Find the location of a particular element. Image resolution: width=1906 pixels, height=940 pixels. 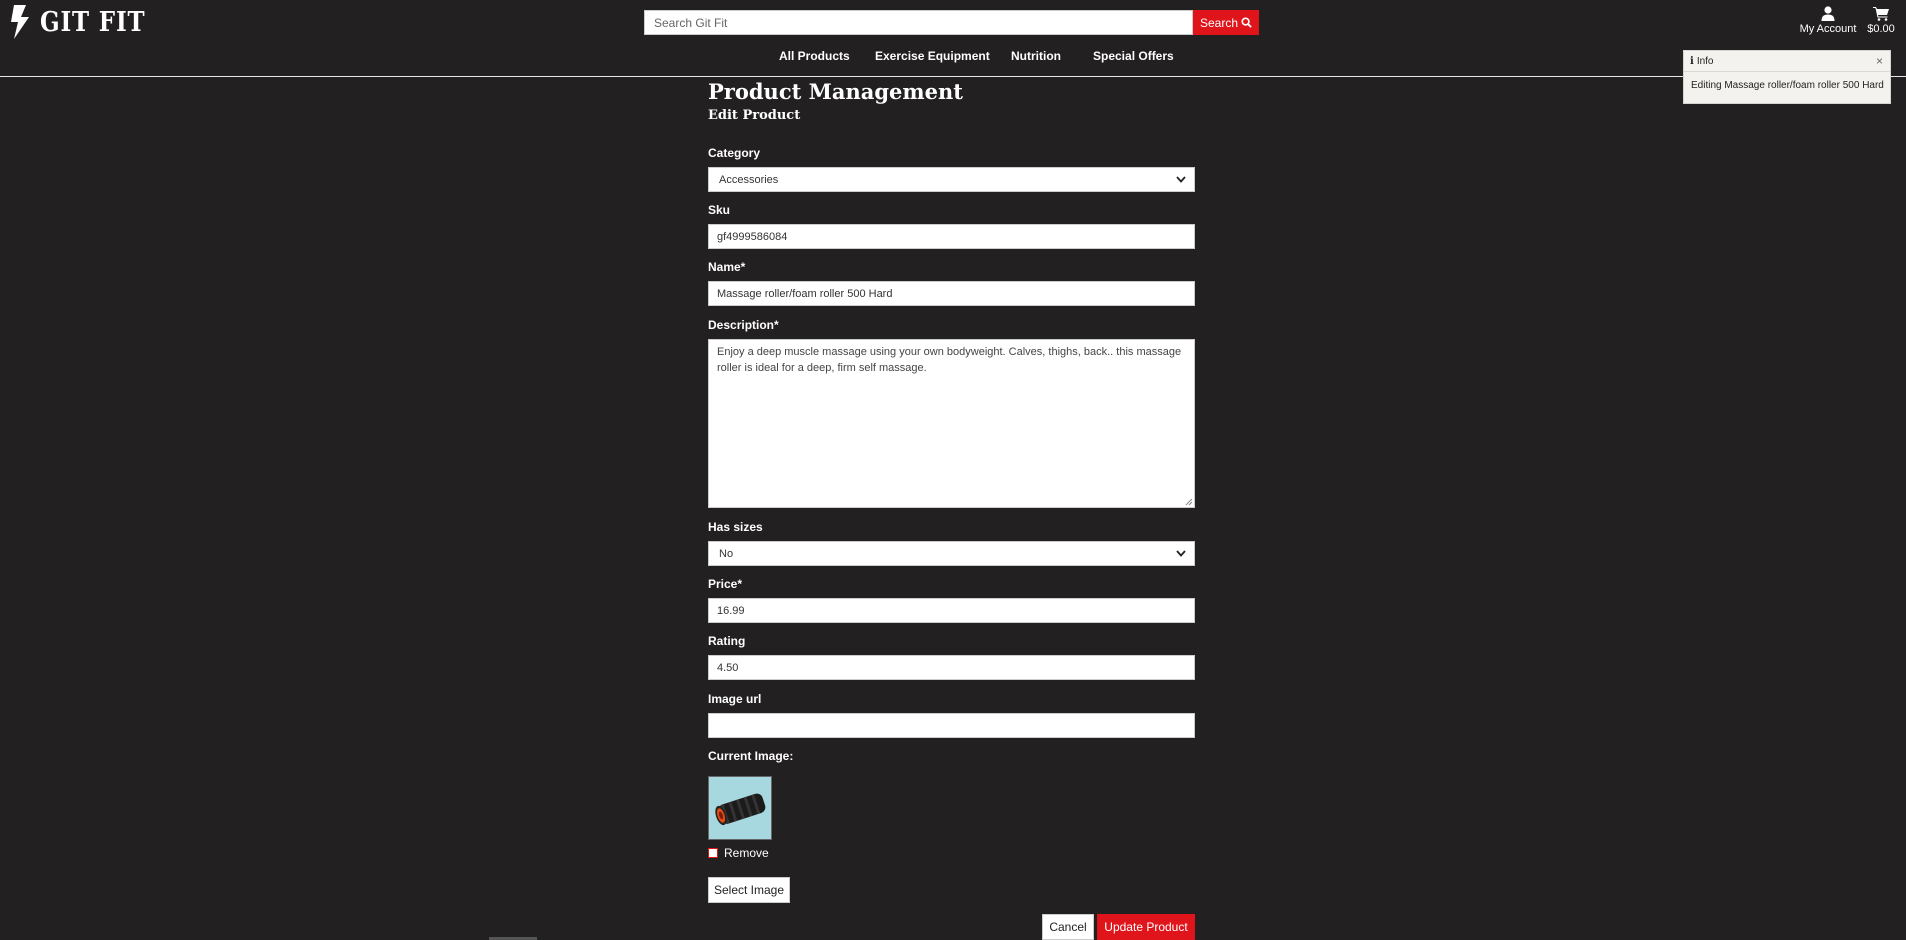

close-icon: × is located at coordinates (1879, 61).